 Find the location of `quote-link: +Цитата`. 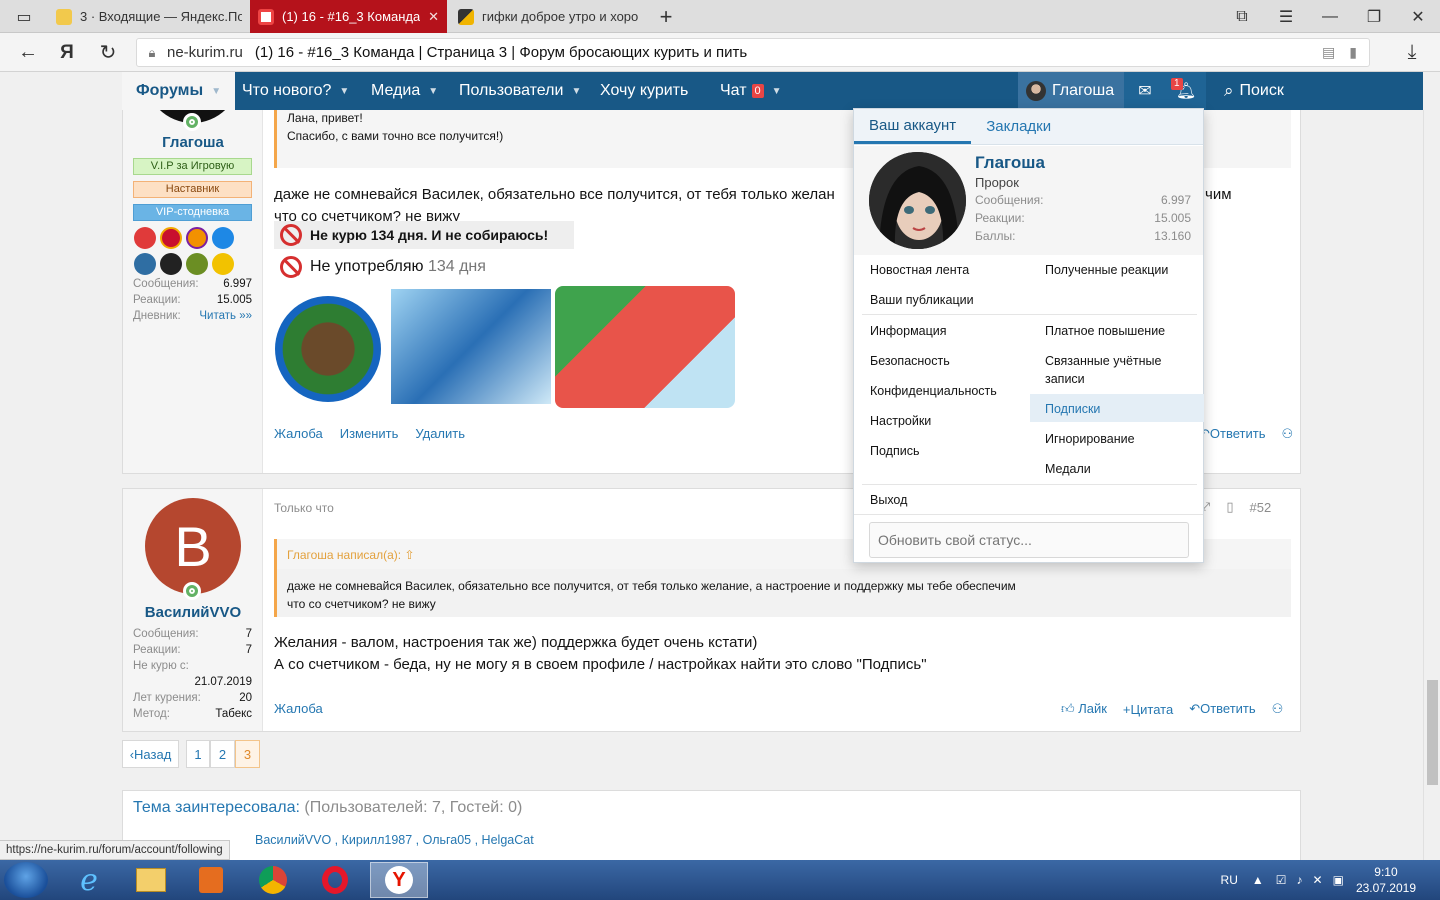

quote-link: +Цитата is located at coordinates (1148, 709).